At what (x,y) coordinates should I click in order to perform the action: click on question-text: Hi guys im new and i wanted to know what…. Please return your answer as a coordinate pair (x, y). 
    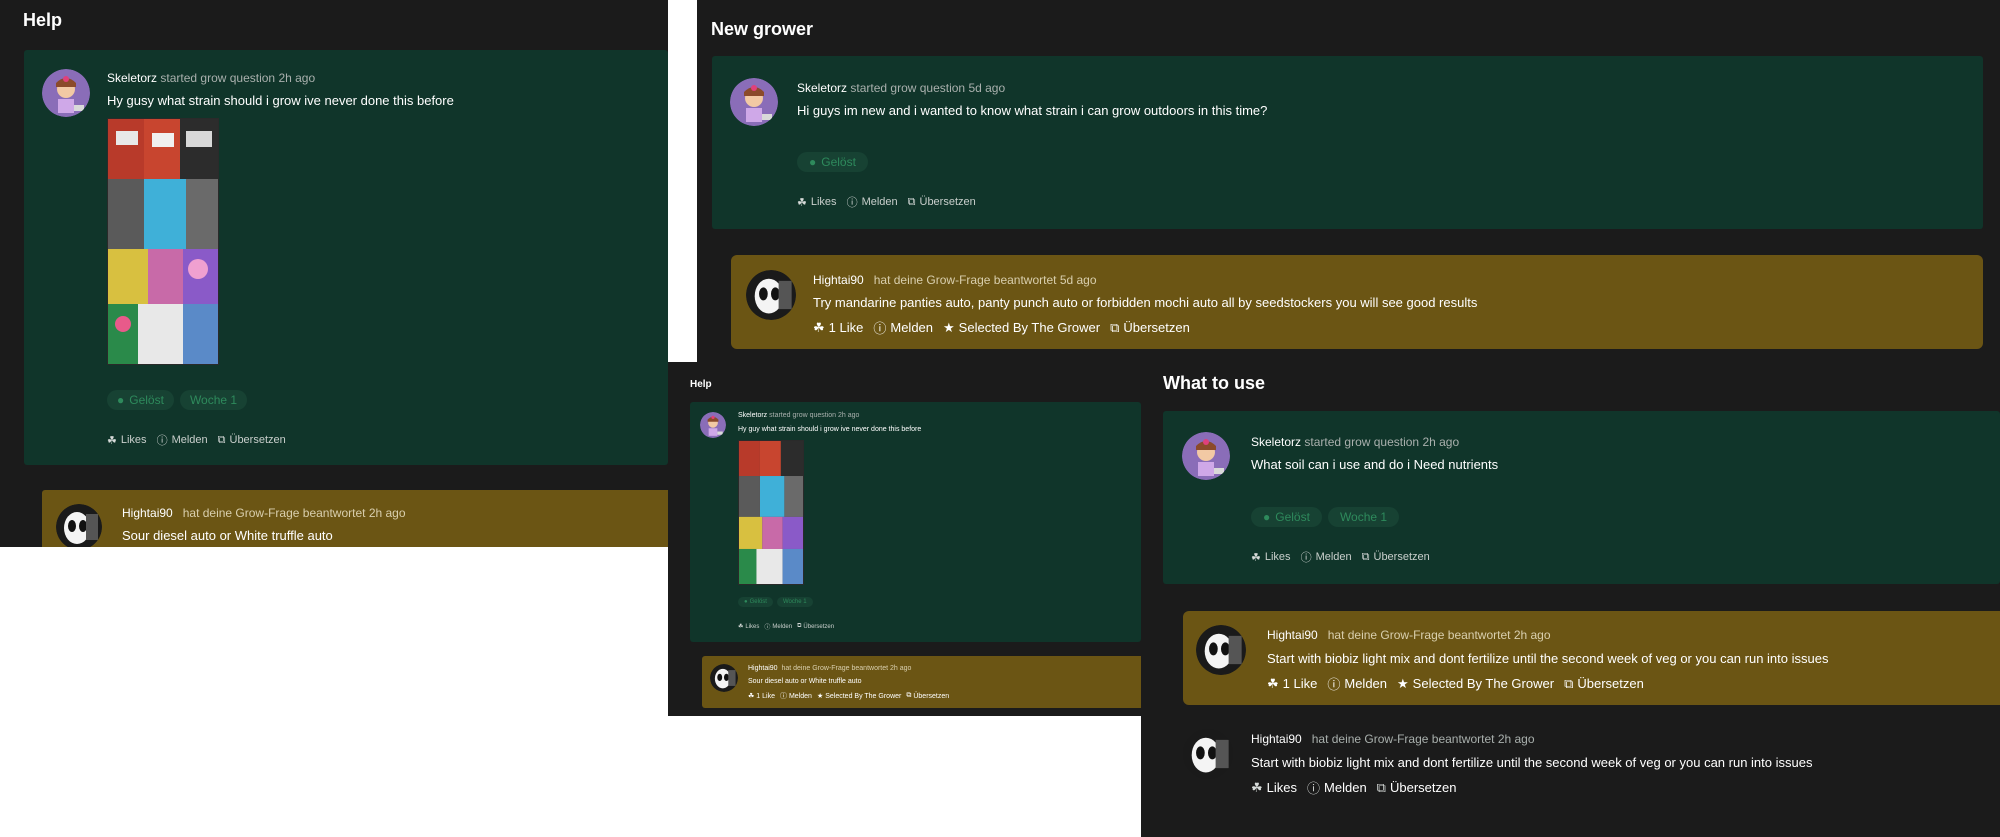
    Looking at the image, I should click on (1032, 110).